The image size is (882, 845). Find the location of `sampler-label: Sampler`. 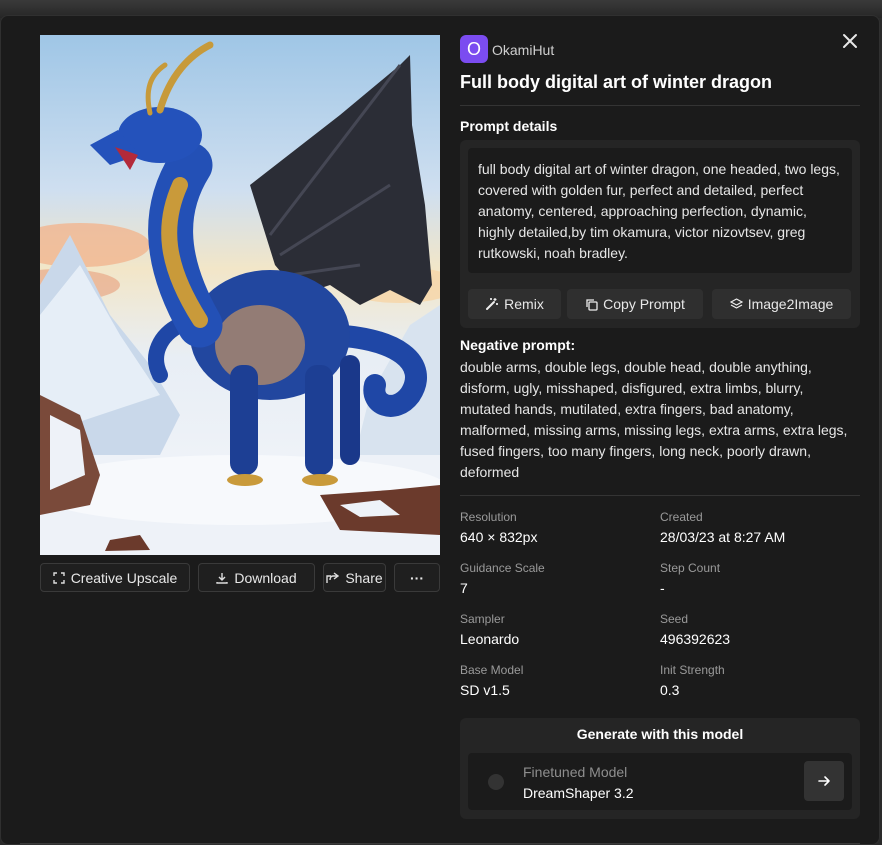

sampler-label: Sampler is located at coordinates (482, 619).